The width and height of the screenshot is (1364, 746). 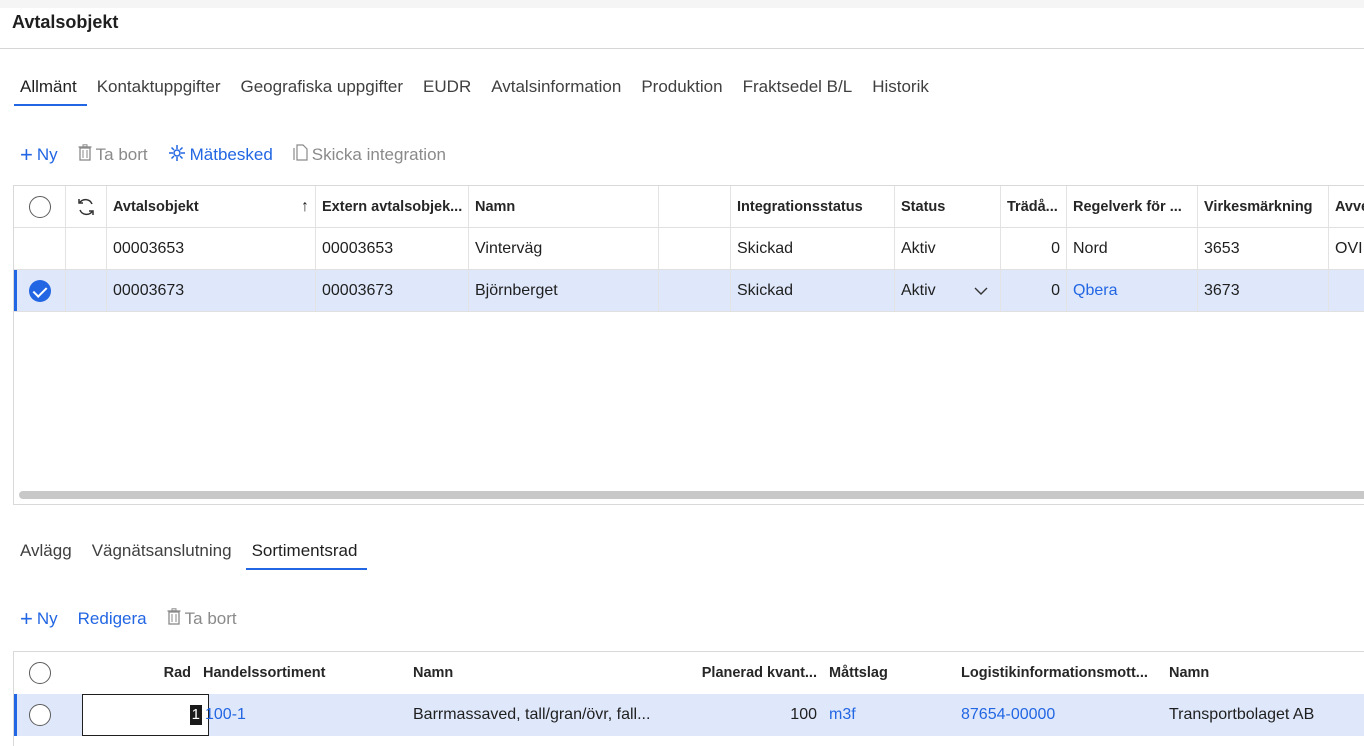 I want to click on new-button: + Ny, so click(x=39, y=154).